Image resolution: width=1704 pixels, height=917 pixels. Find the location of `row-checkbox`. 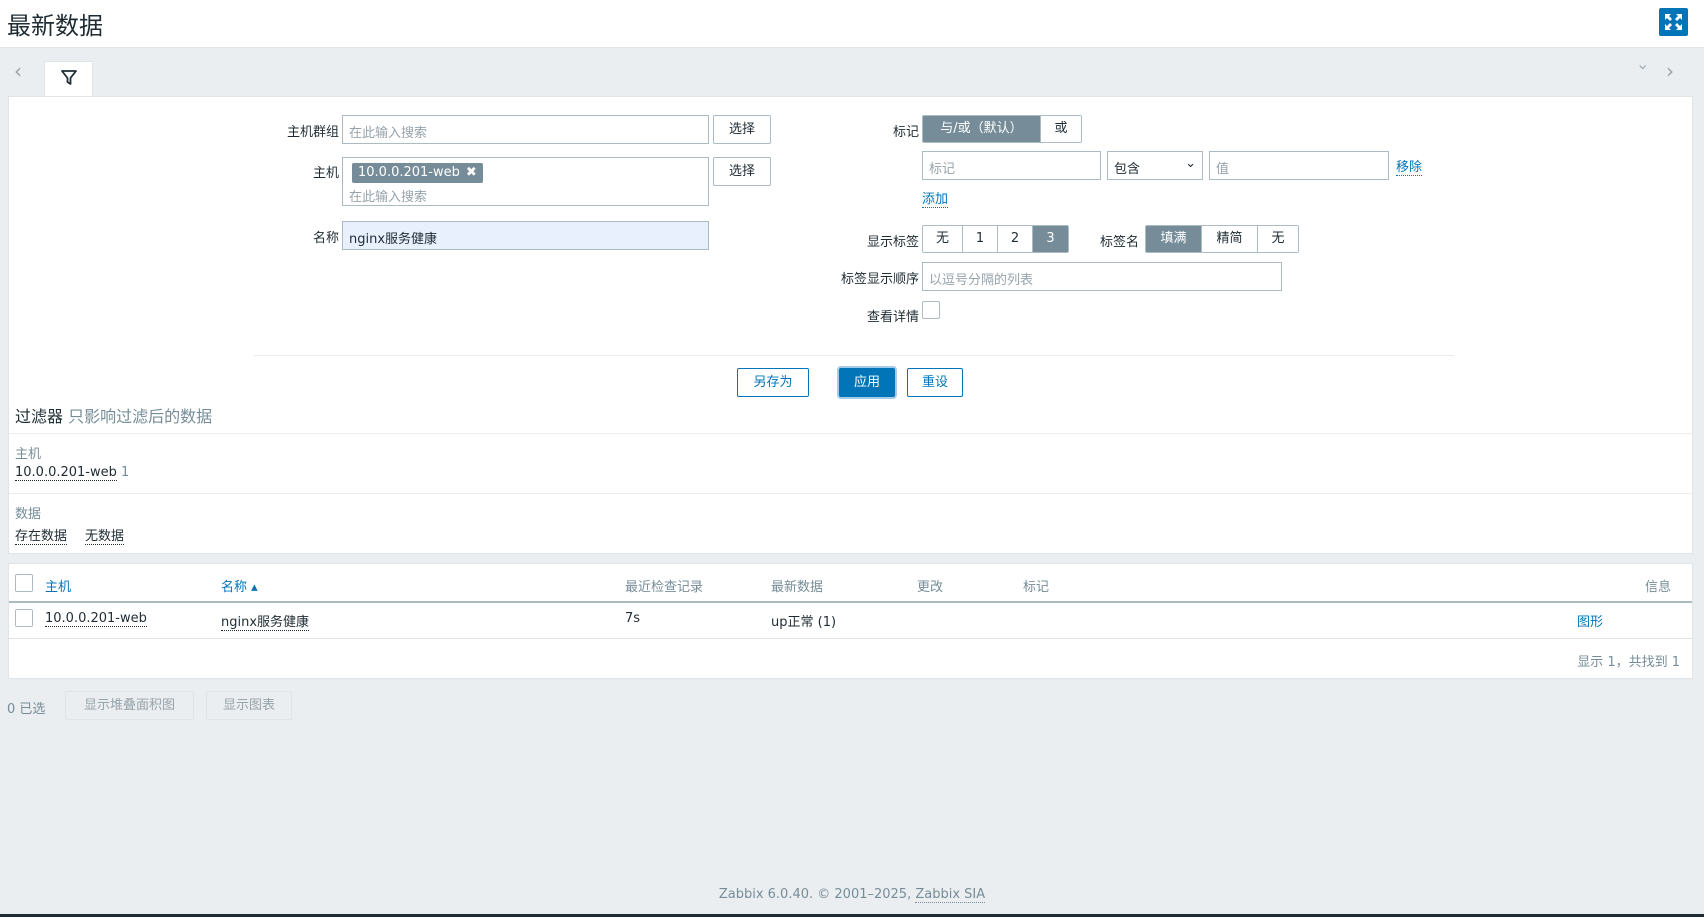

row-checkbox is located at coordinates (24, 618).